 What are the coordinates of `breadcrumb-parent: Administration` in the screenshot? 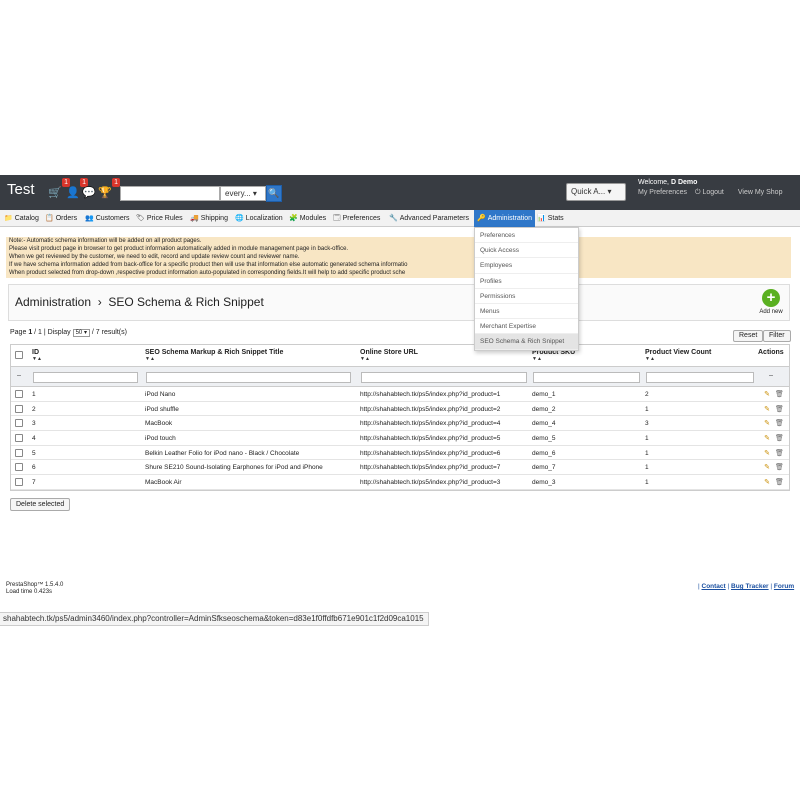 It's located at (53, 302).